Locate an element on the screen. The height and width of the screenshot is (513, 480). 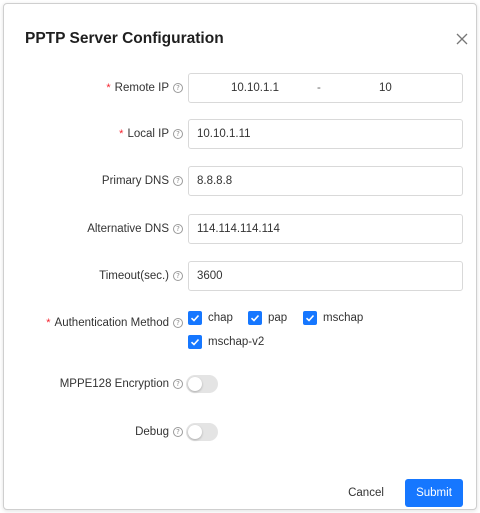
remote-ip-label-text: Remote IP is located at coordinates (141, 88).